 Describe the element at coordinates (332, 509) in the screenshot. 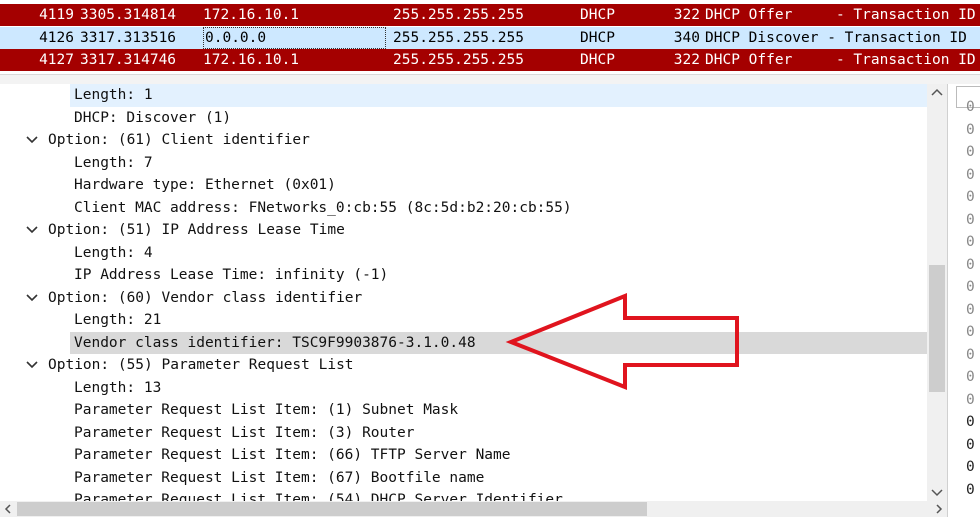

I see `hscroll-thumb` at that location.